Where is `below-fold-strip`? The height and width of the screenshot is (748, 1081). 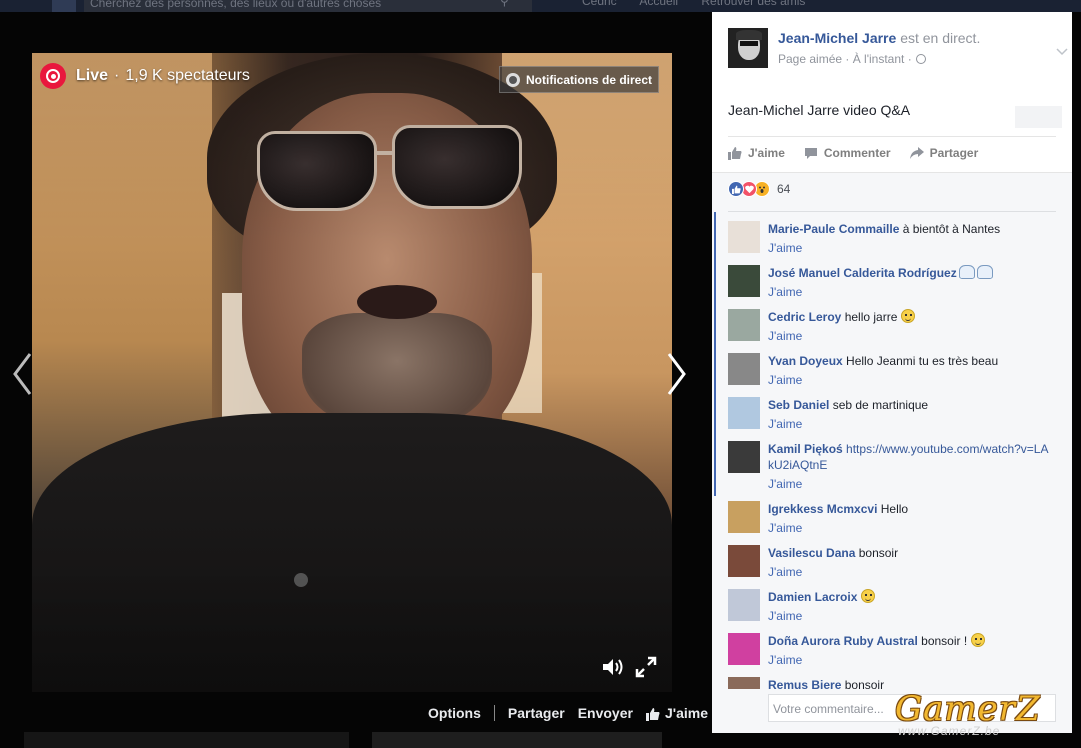
below-fold-strip is located at coordinates (186, 740).